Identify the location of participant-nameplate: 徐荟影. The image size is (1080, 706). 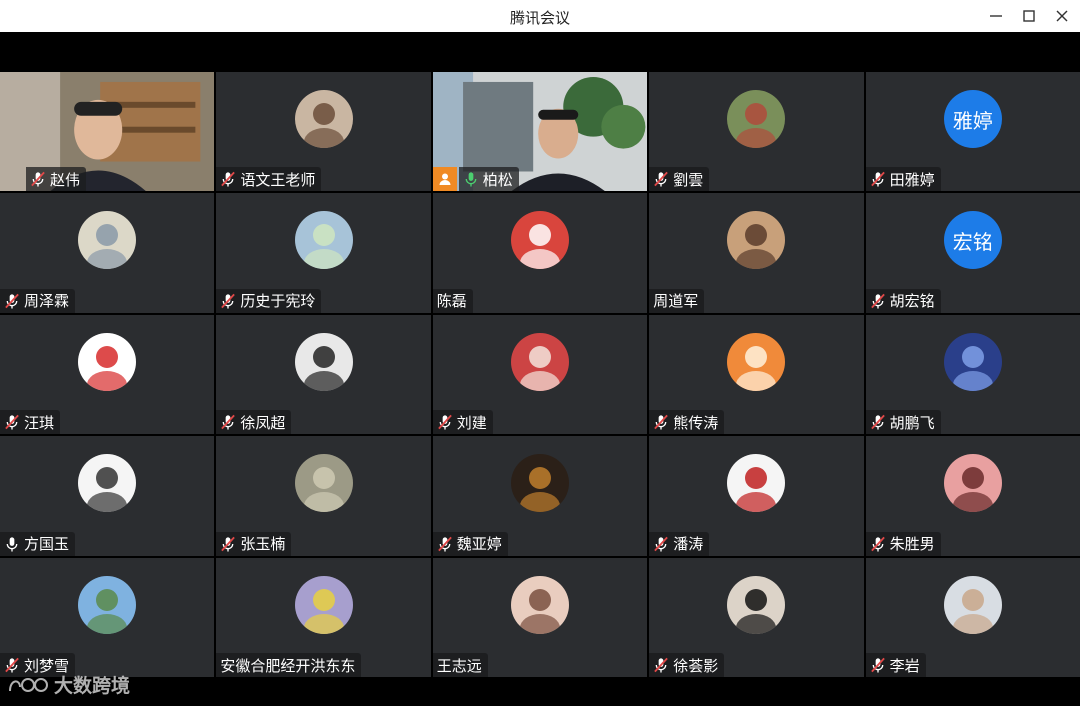
(687, 665).